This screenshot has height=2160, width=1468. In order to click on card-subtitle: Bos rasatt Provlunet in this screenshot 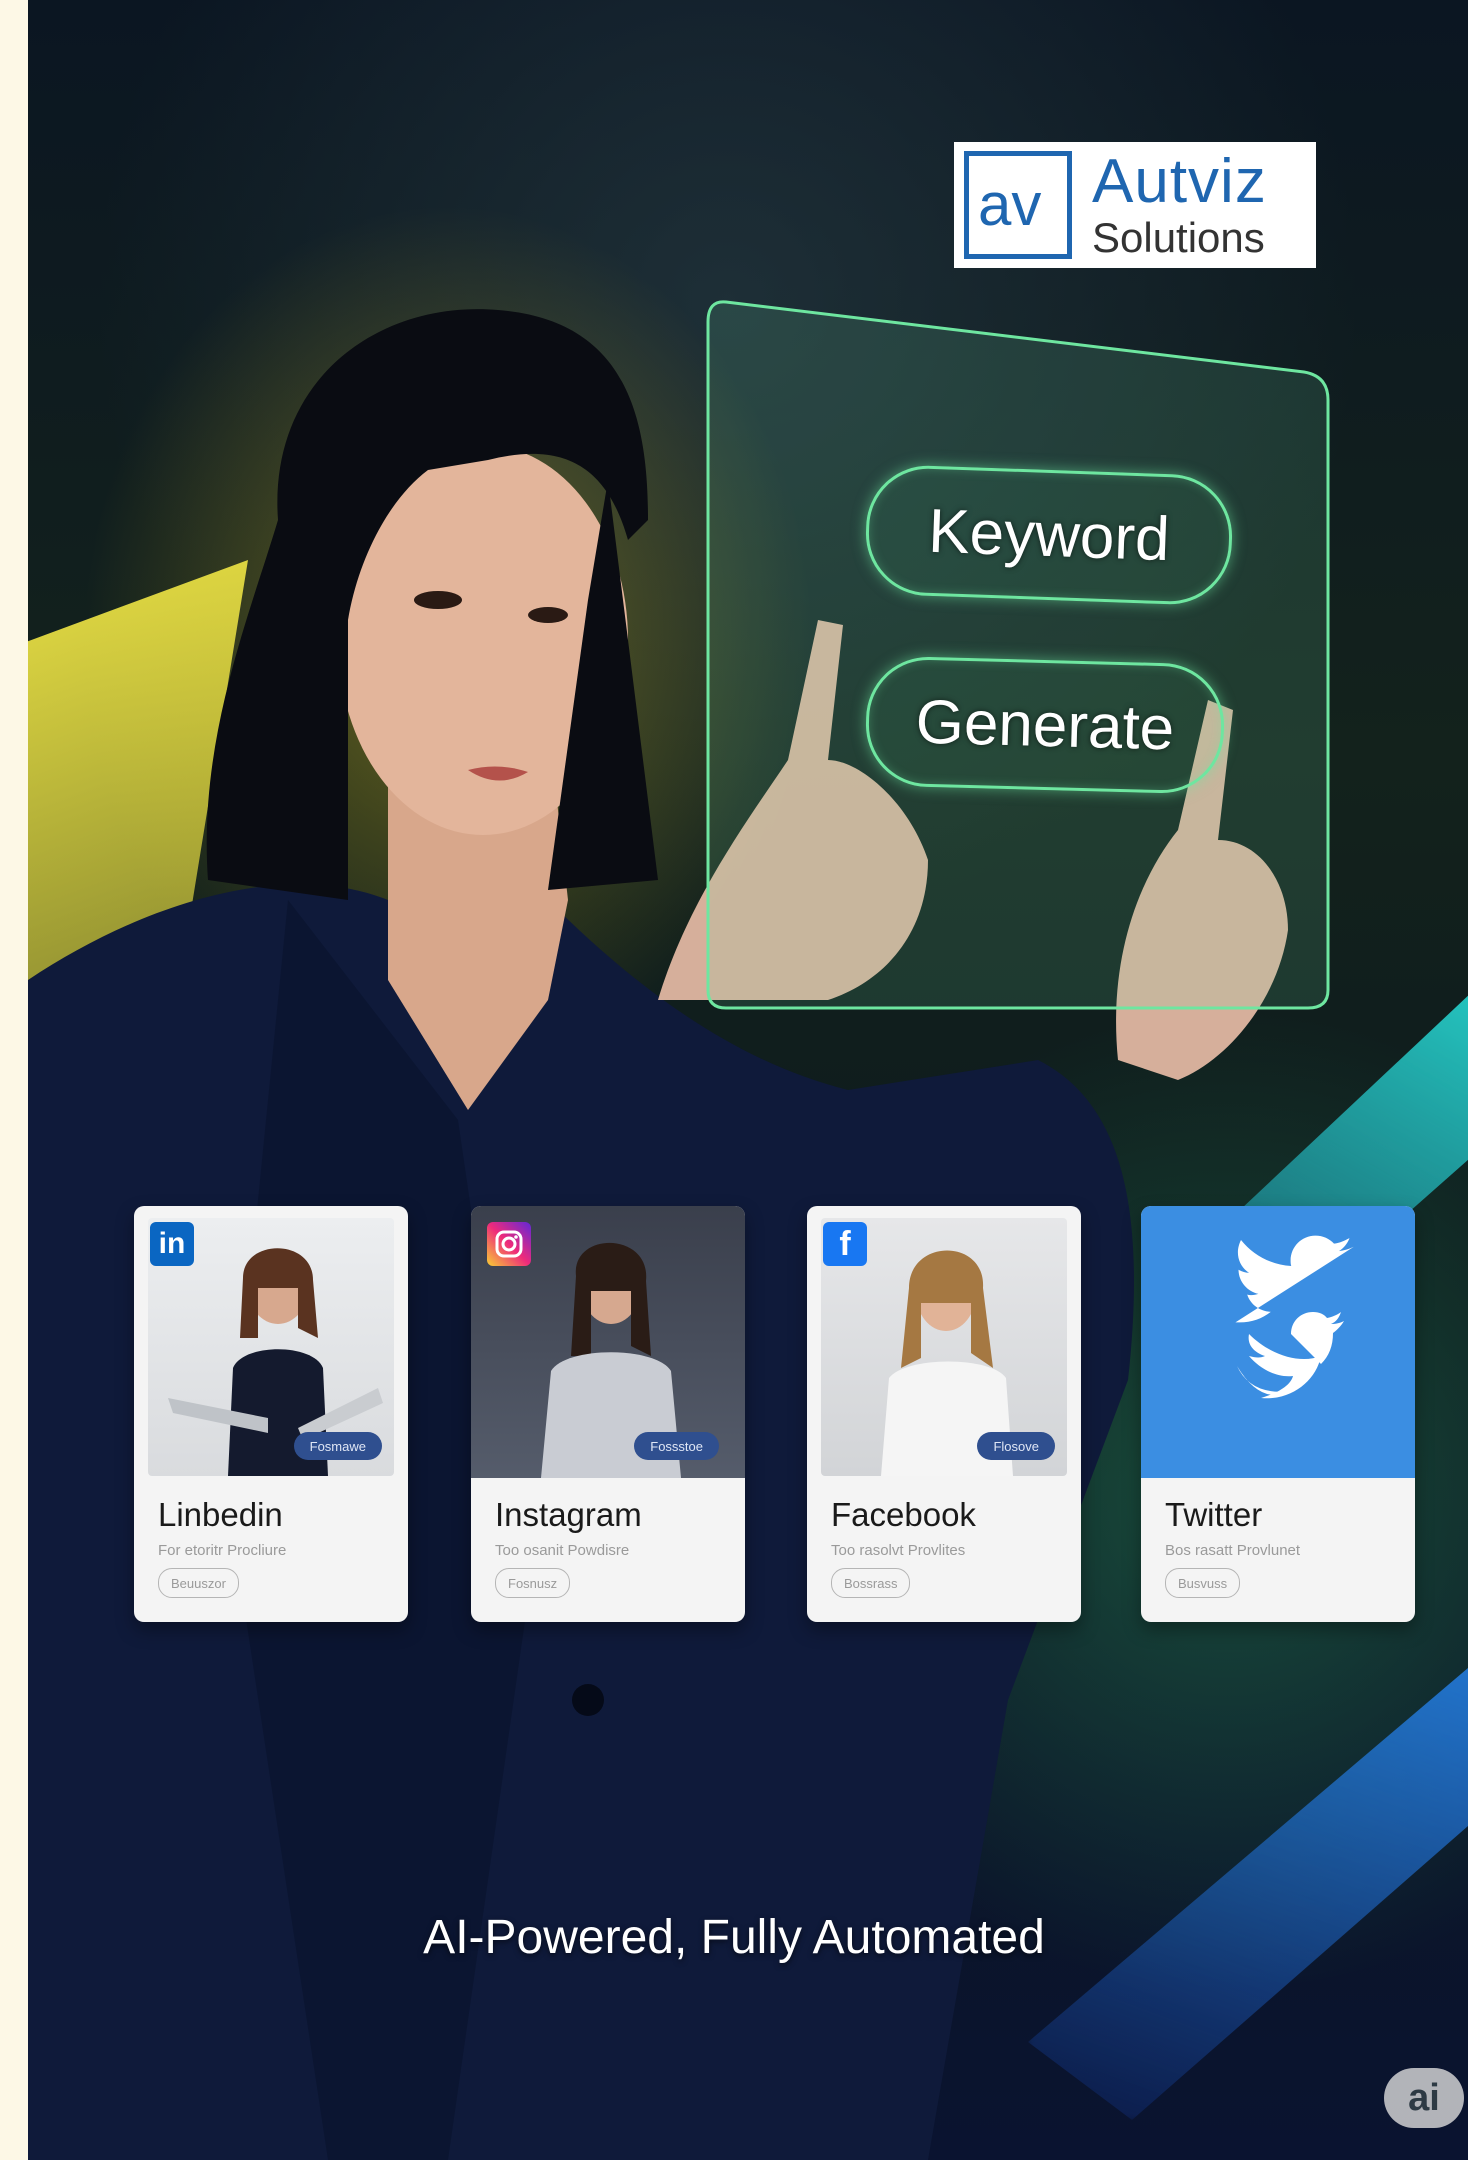, I will do `click(1233, 1550)`.